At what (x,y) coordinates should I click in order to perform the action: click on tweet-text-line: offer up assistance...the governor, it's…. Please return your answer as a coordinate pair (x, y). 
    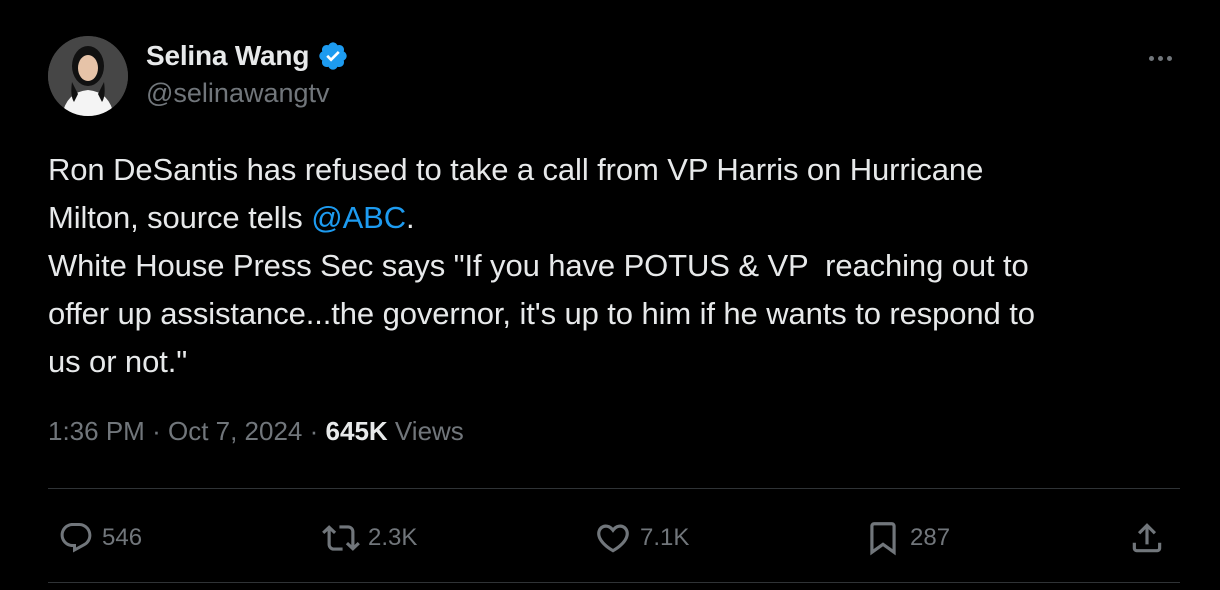
    Looking at the image, I should click on (541, 313).